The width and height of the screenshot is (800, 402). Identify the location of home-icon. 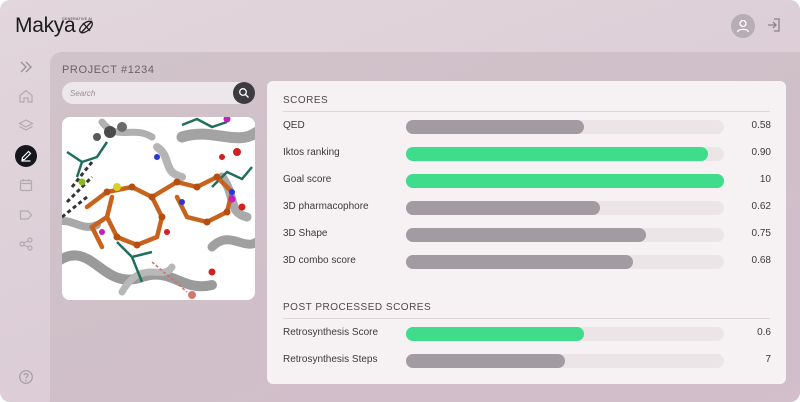
(26, 96).